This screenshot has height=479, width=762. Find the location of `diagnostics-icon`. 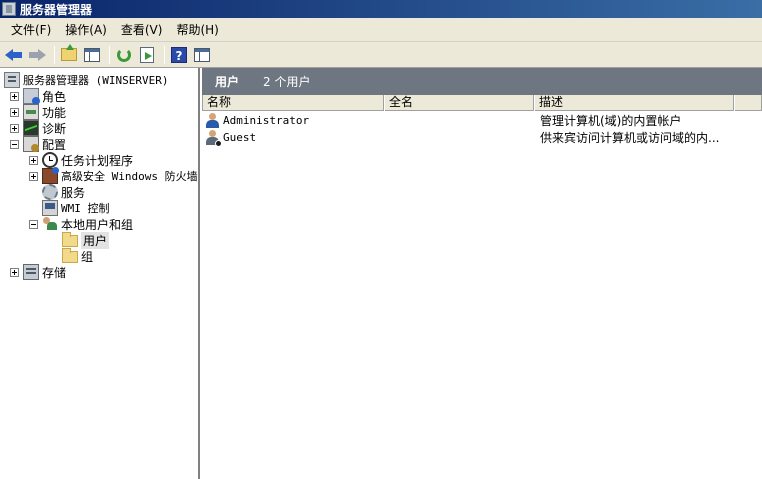

diagnostics-icon is located at coordinates (31, 128).